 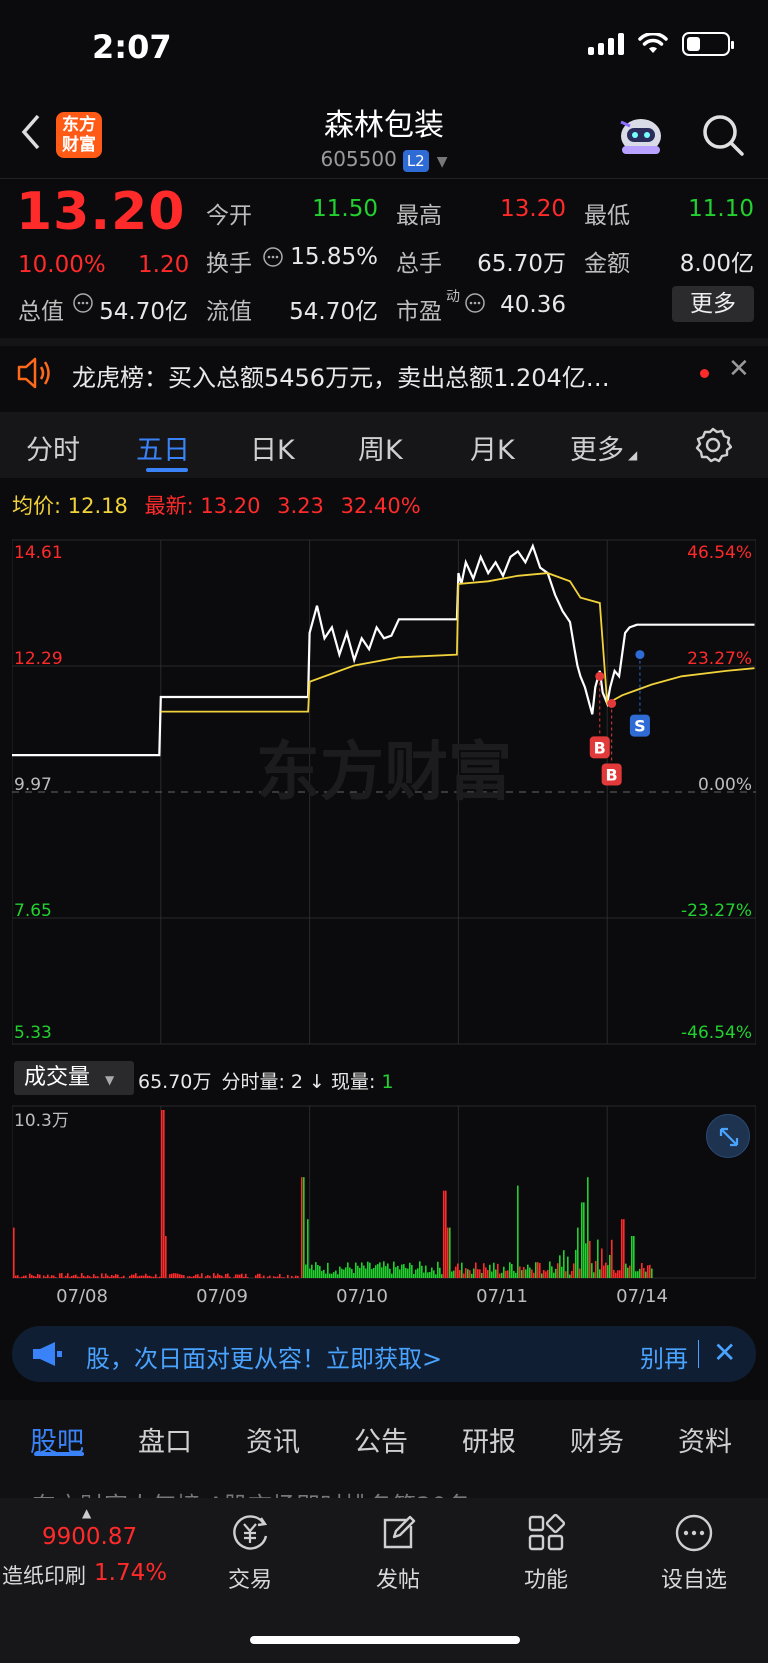 I want to click on chart-tabs: 分时 五日 日K 周K 月K 更多 ◢, so click(x=384, y=445).